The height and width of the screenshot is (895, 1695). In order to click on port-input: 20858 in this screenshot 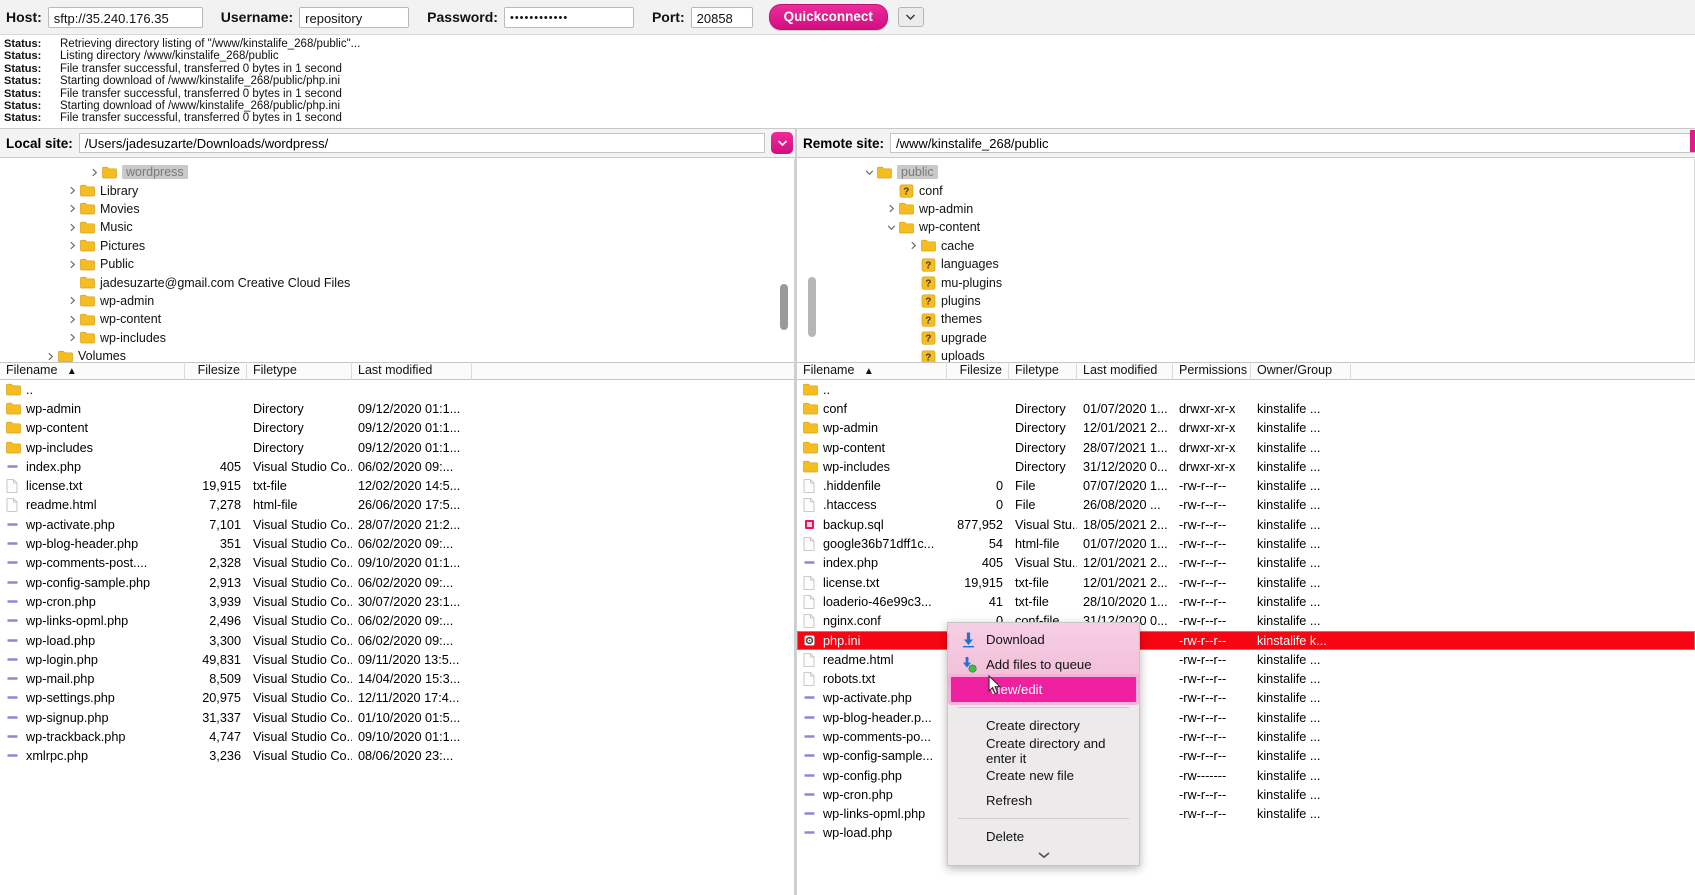, I will do `click(721, 17)`.